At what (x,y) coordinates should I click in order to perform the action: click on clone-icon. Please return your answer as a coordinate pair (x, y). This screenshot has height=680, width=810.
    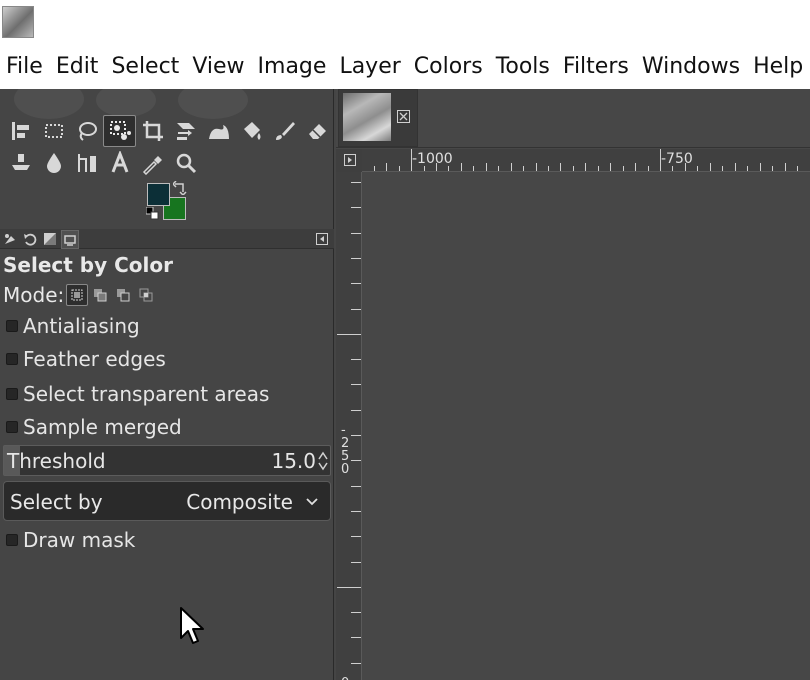
    Looking at the image, I should click on (20, 162).